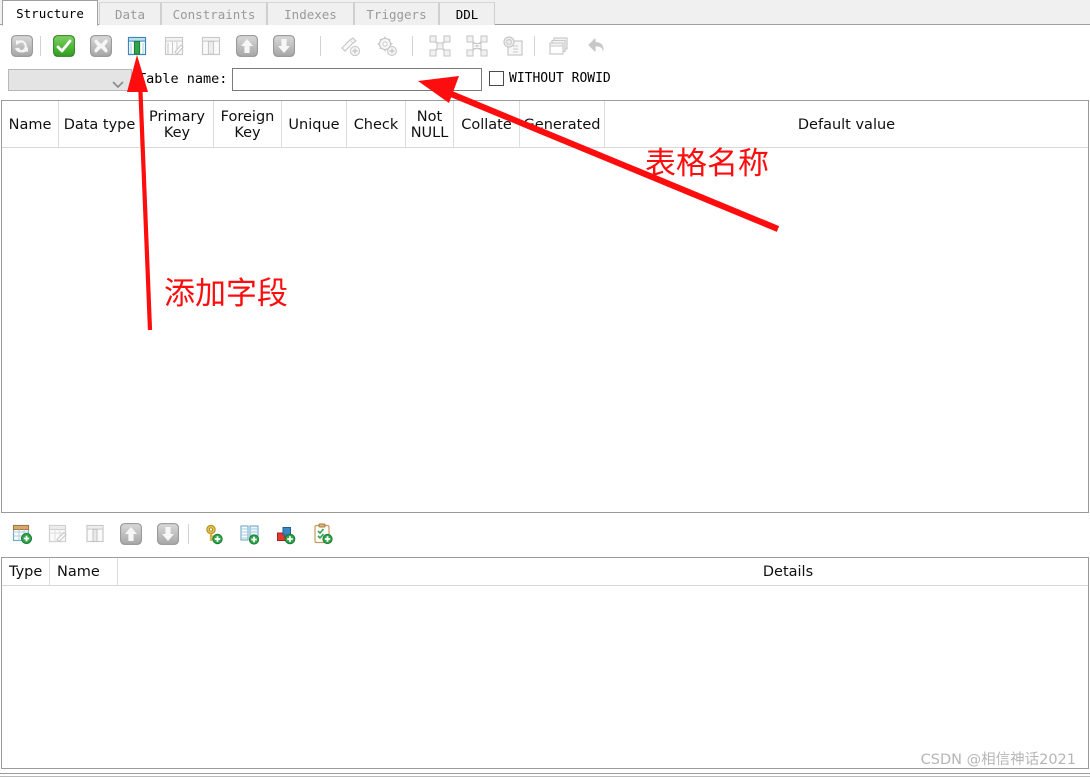 This screenshot has height=777, width=1090. Describe the element at coordinates (183, 79) in the screenshot. I see `table-name-label: Table name:` at that location.